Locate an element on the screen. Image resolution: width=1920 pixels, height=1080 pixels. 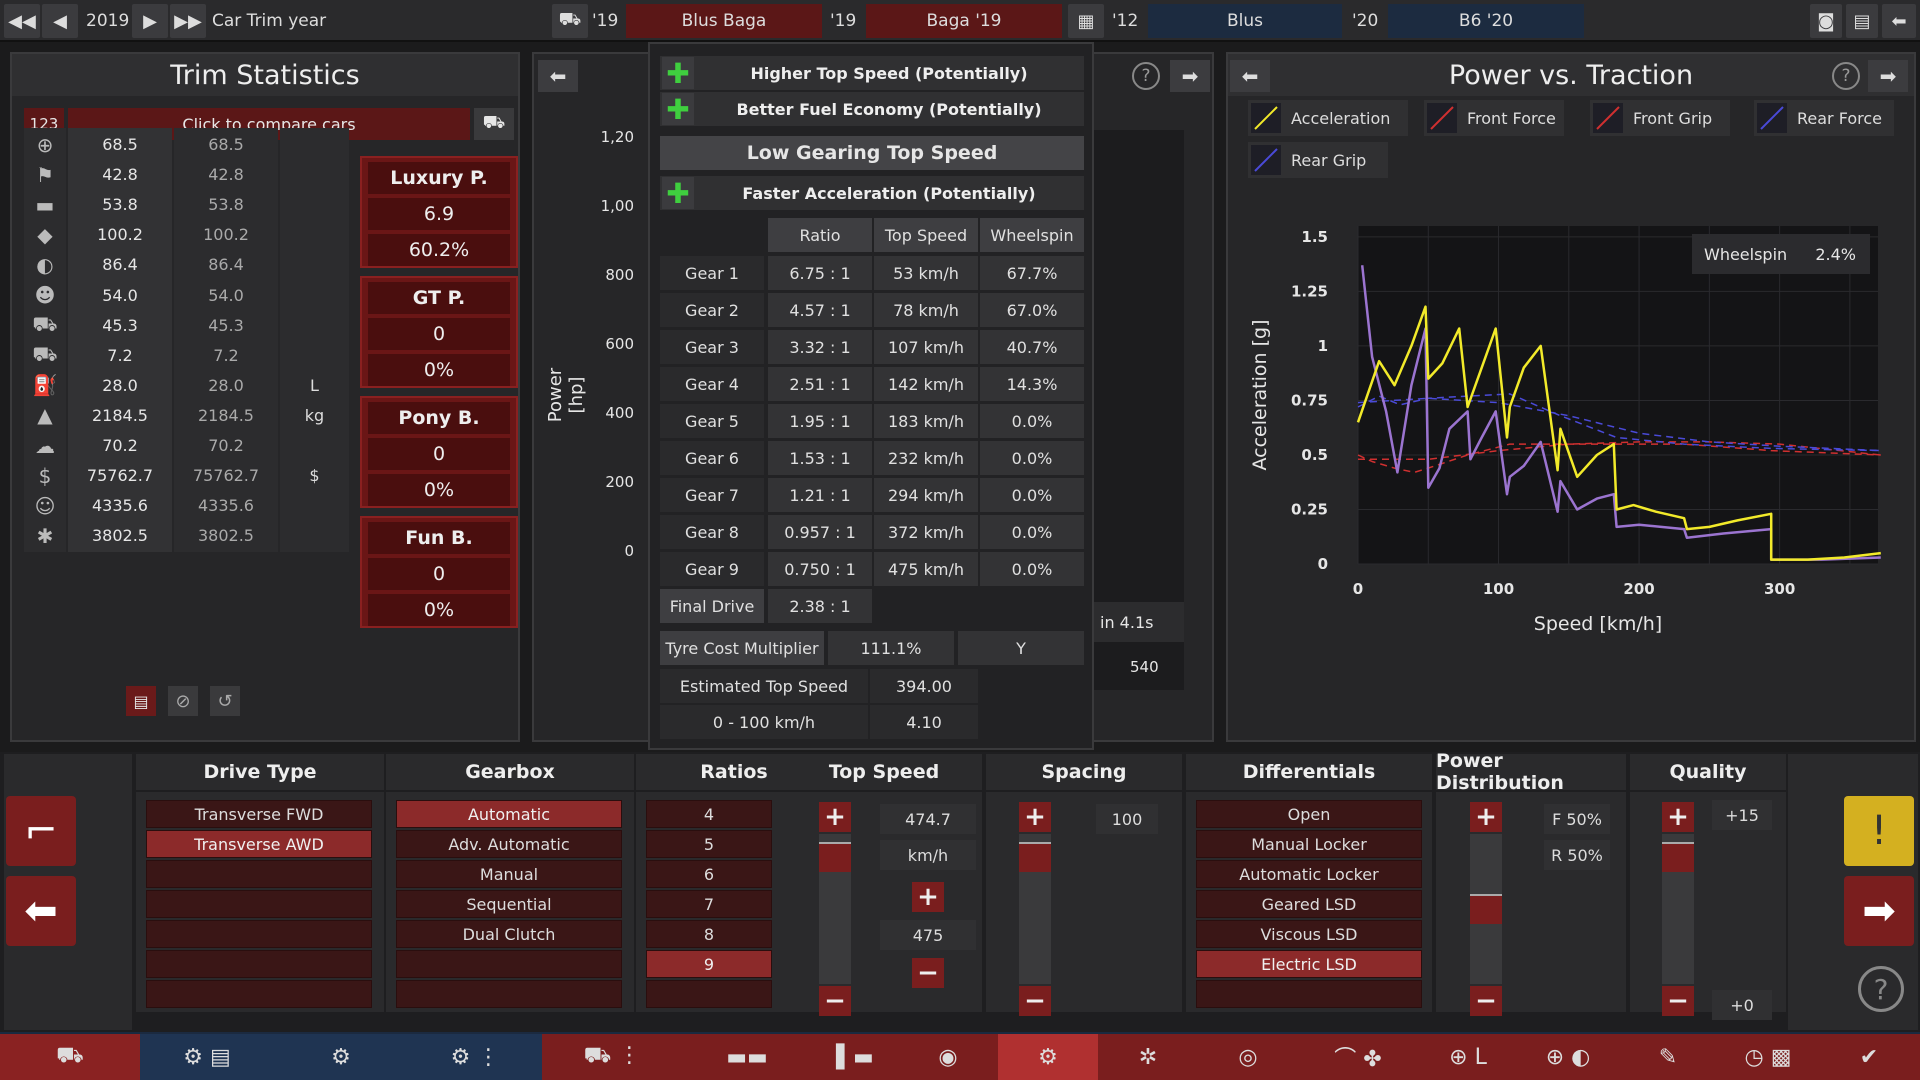
power-dist-slider-handle is located at coordinates (1486, 909).